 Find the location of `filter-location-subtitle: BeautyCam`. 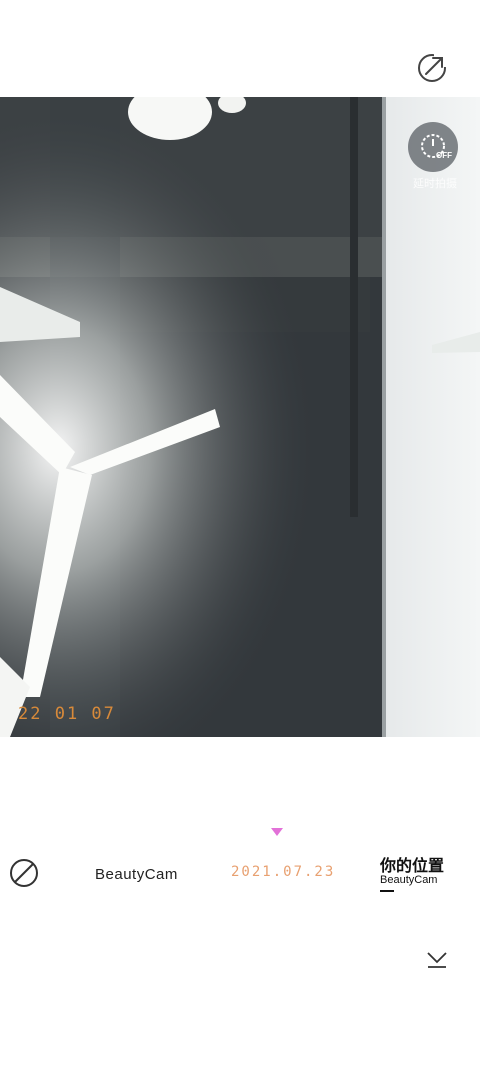

filter-location-subtitle: BeautyCam is located at coordinates (409, 880).